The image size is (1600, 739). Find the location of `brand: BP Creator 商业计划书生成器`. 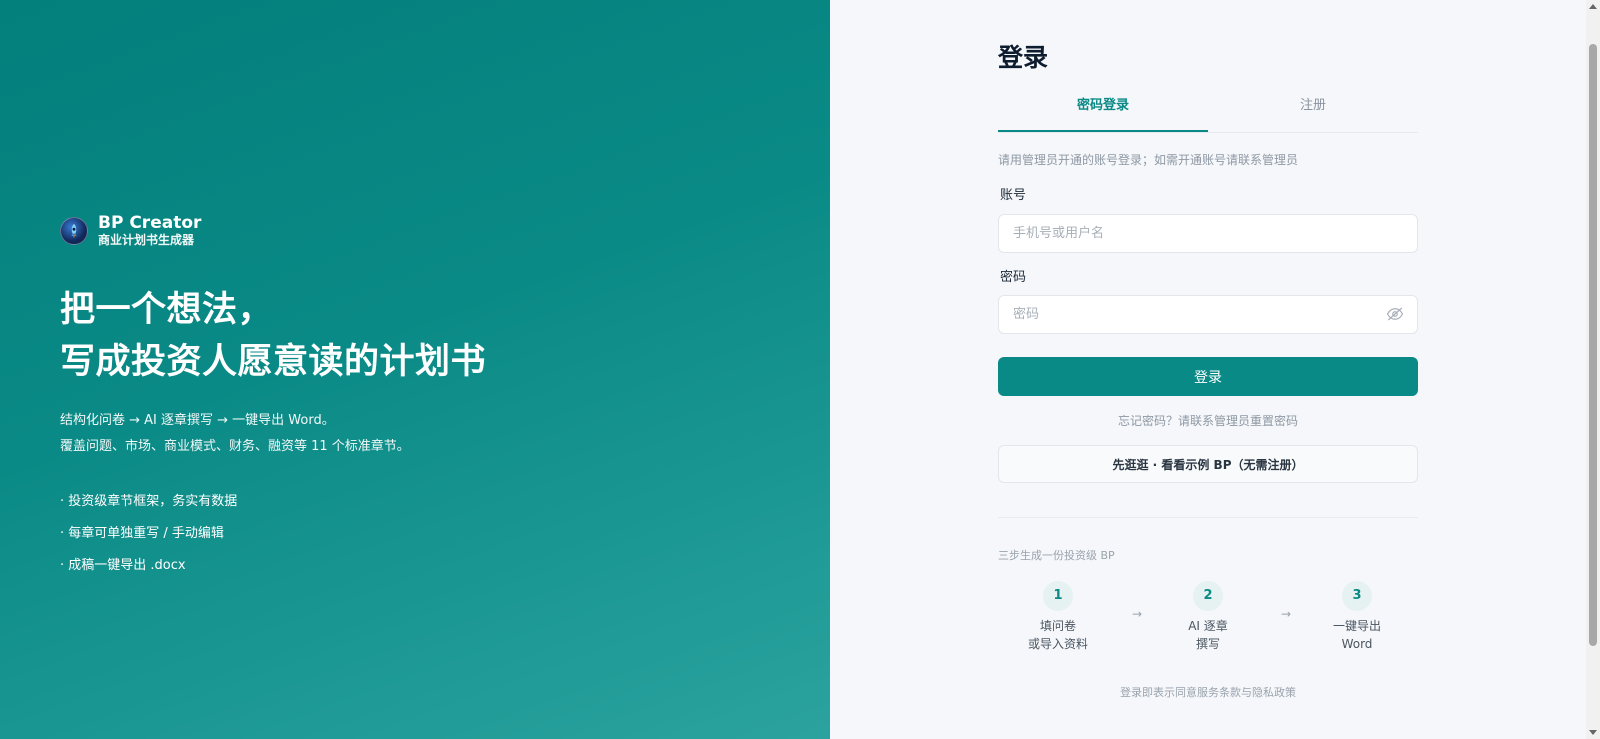

brand: BP Creator 商业计划书生成器 is located at coordinates (130, 231).